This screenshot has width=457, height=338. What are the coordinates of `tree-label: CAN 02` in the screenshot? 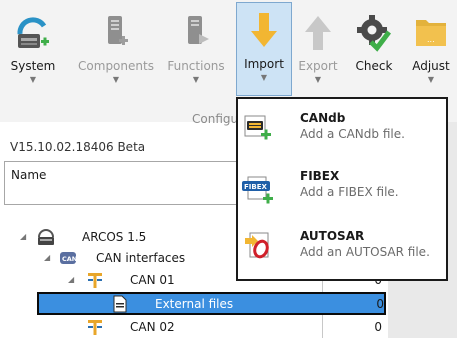 It's located at (152, 326).